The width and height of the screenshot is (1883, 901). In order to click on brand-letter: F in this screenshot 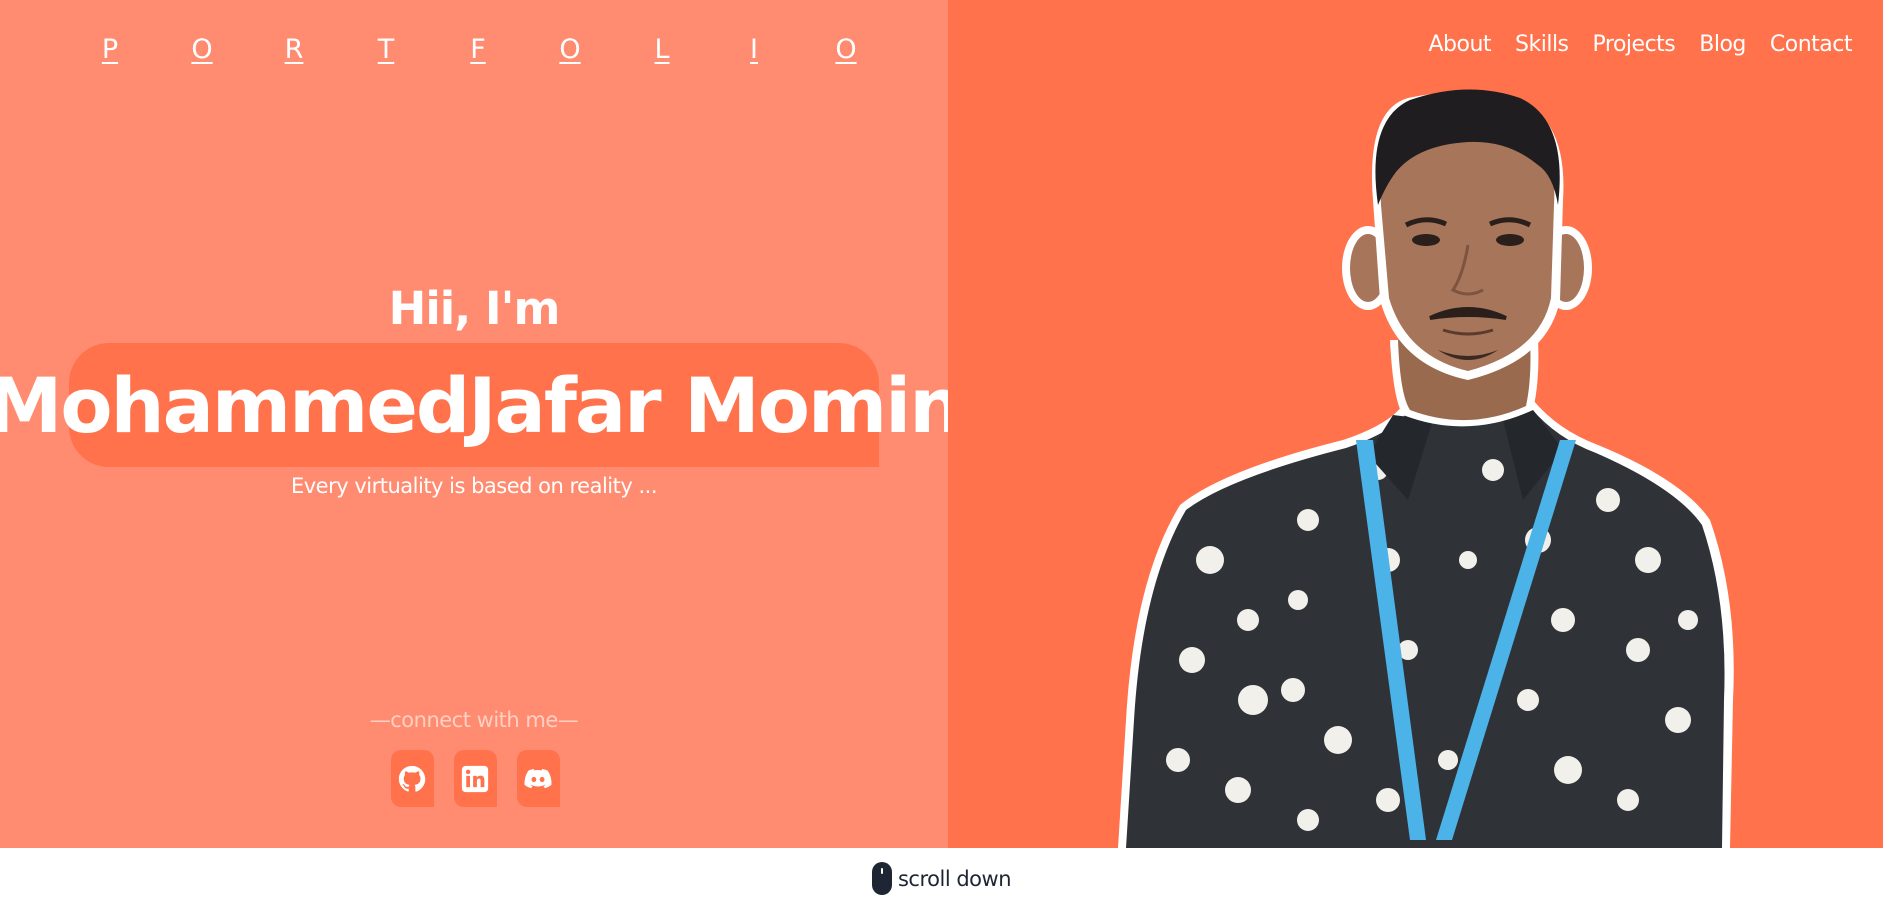, I will do `click(478, 49)`.